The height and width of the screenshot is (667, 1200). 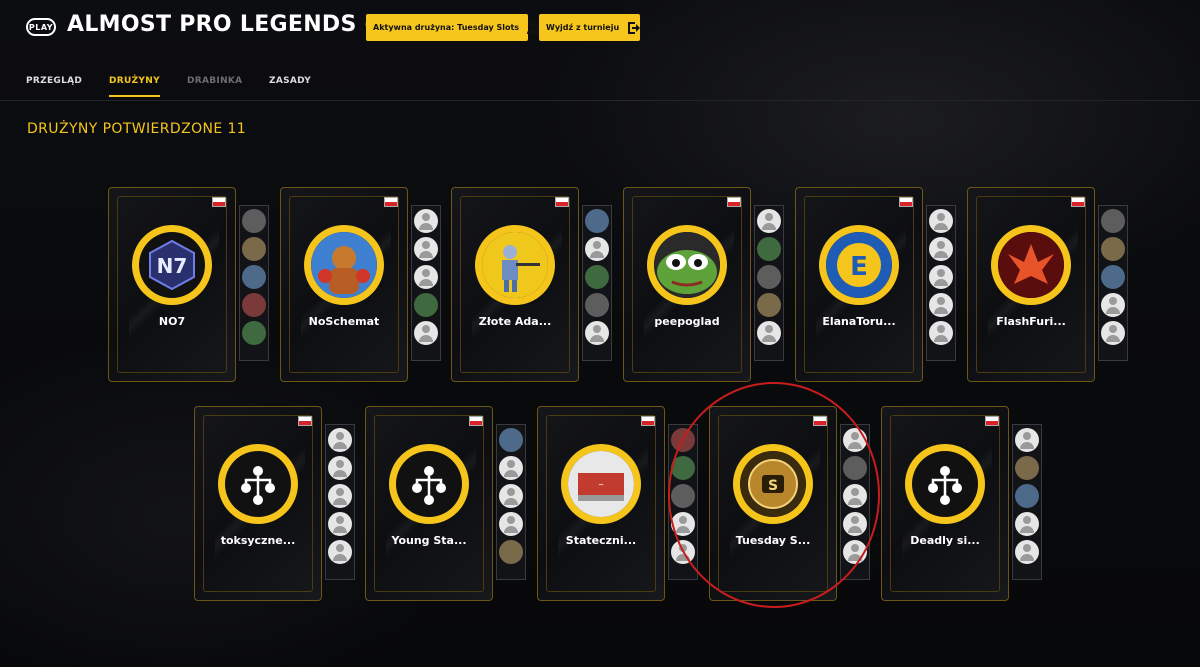 I want to click on svg-text: E, so click(x=859, y=267).